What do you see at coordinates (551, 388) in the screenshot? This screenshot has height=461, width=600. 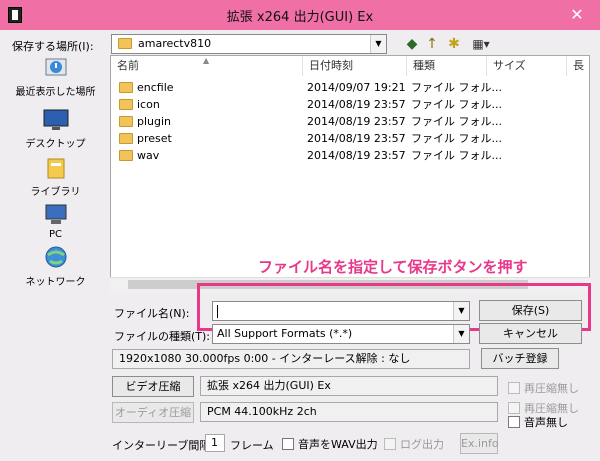 I see `checkbox-label: 再圧縮無し` at bounding box center [551, 388].